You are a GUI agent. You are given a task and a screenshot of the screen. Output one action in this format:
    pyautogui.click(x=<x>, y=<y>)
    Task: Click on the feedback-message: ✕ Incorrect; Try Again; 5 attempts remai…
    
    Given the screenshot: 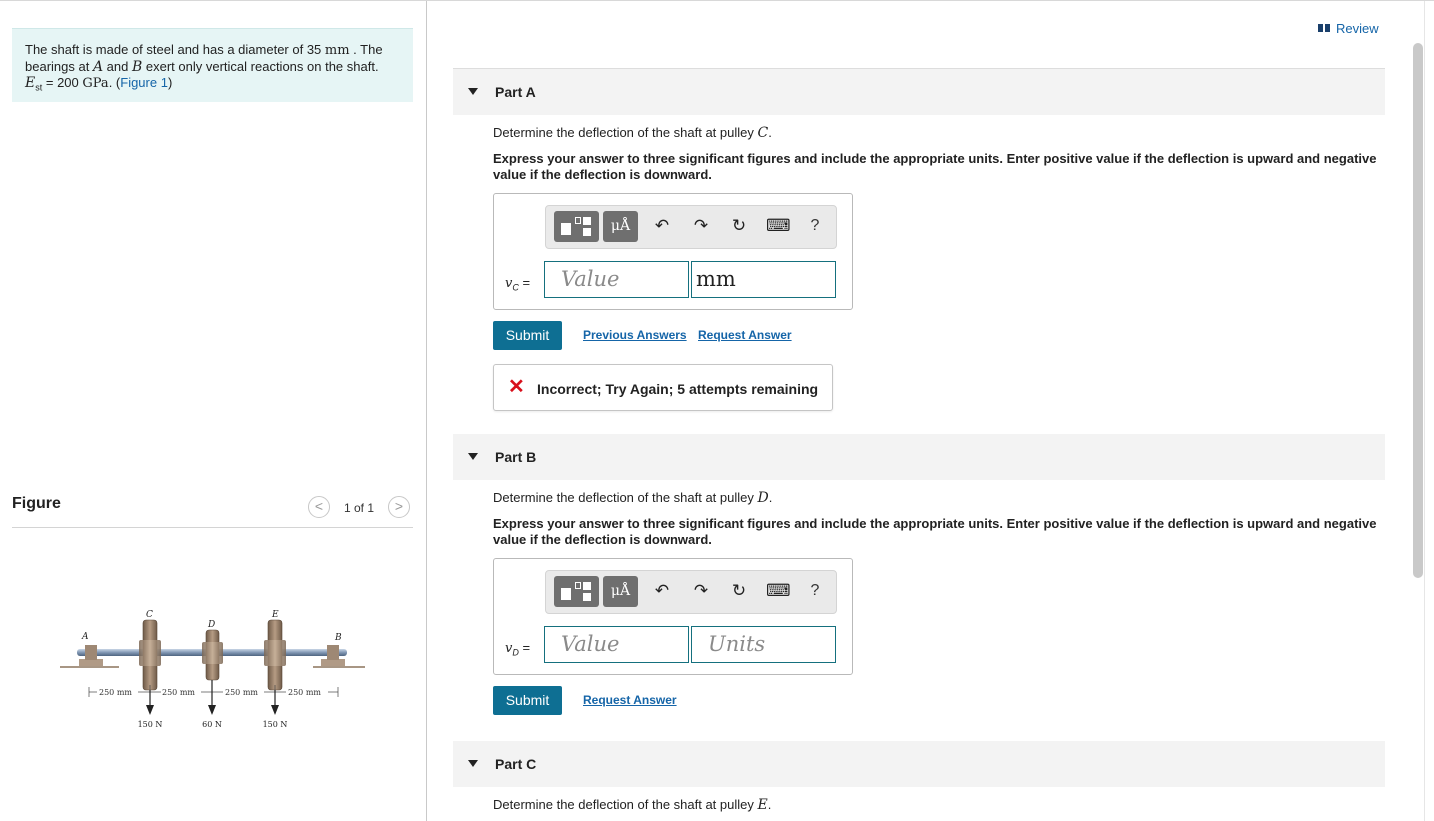 What is the action you would take?
    pyautogui.click(x=663, y=387)
    